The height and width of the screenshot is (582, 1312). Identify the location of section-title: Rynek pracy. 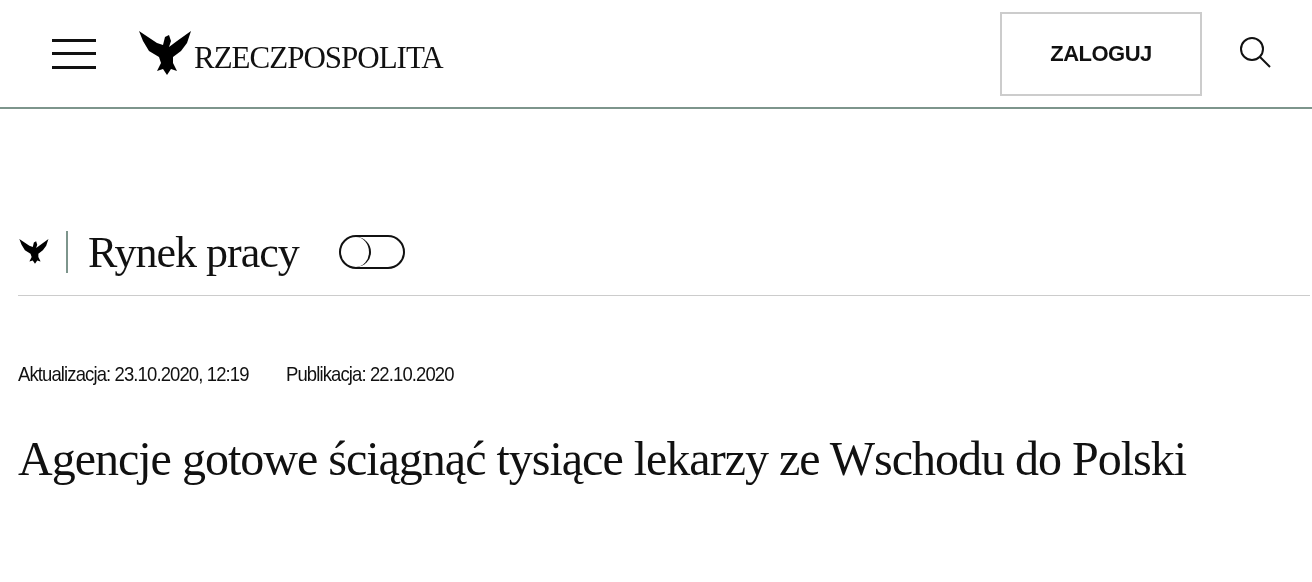
(193, 252).